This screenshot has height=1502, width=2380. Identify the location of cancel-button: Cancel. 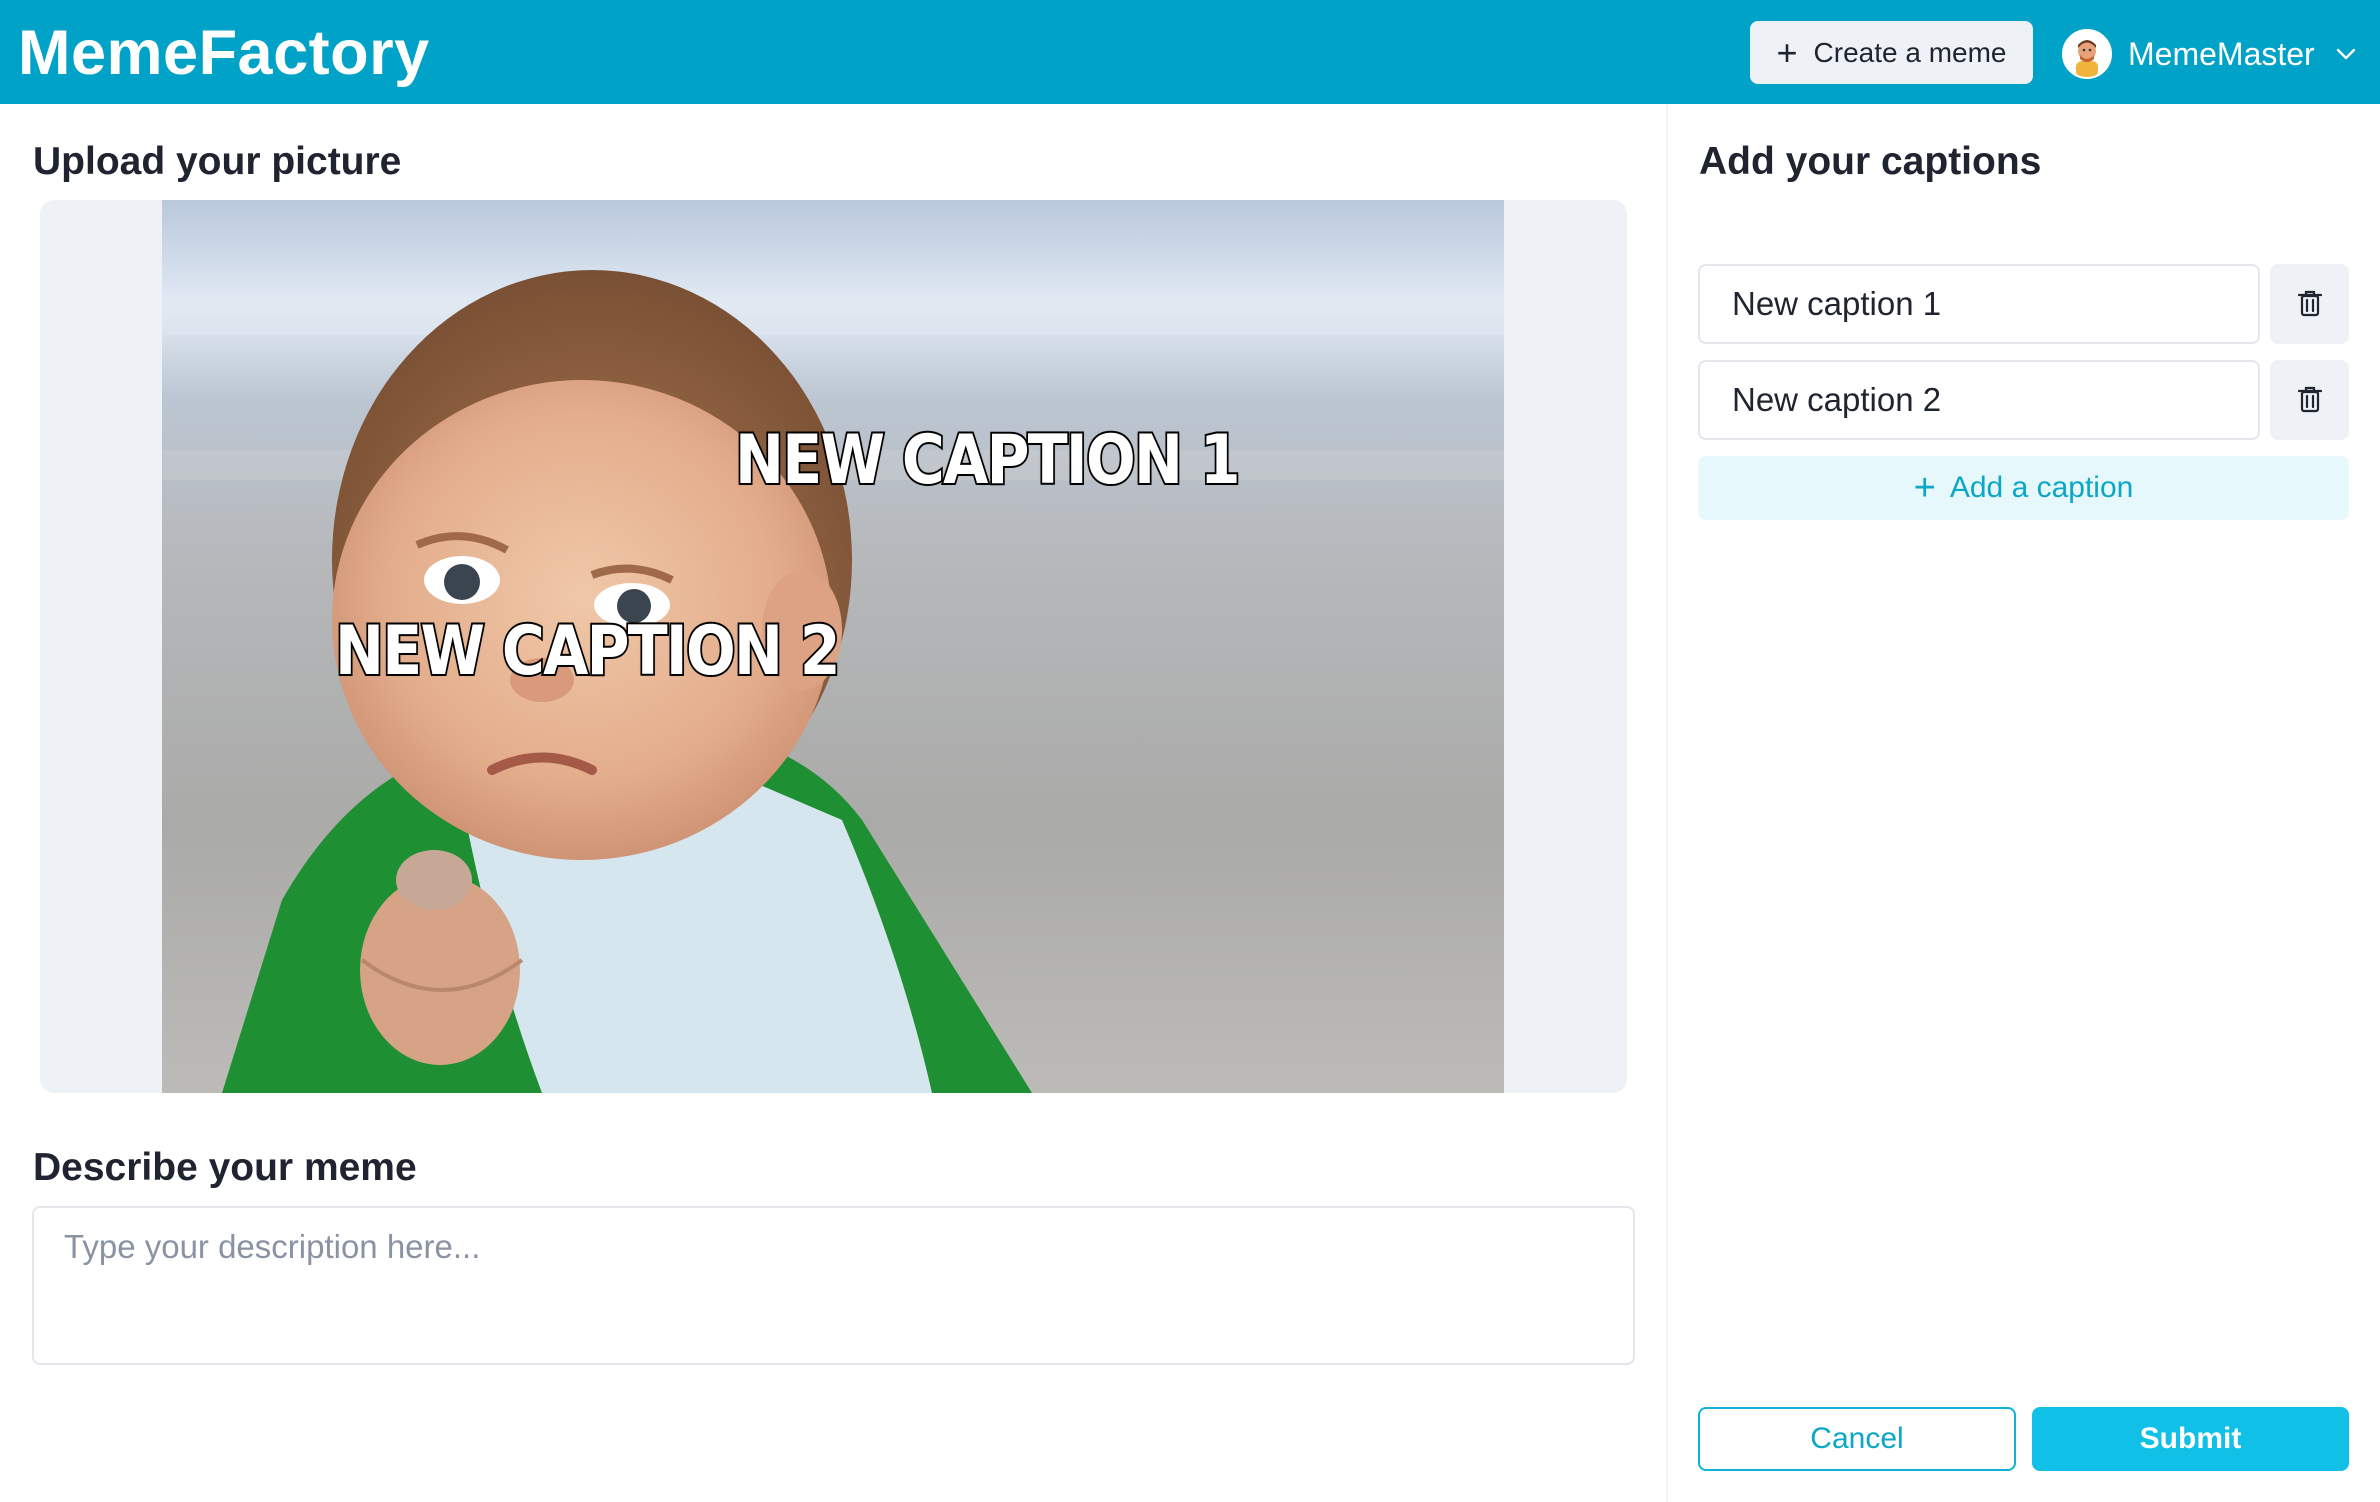
(1857, 1439).